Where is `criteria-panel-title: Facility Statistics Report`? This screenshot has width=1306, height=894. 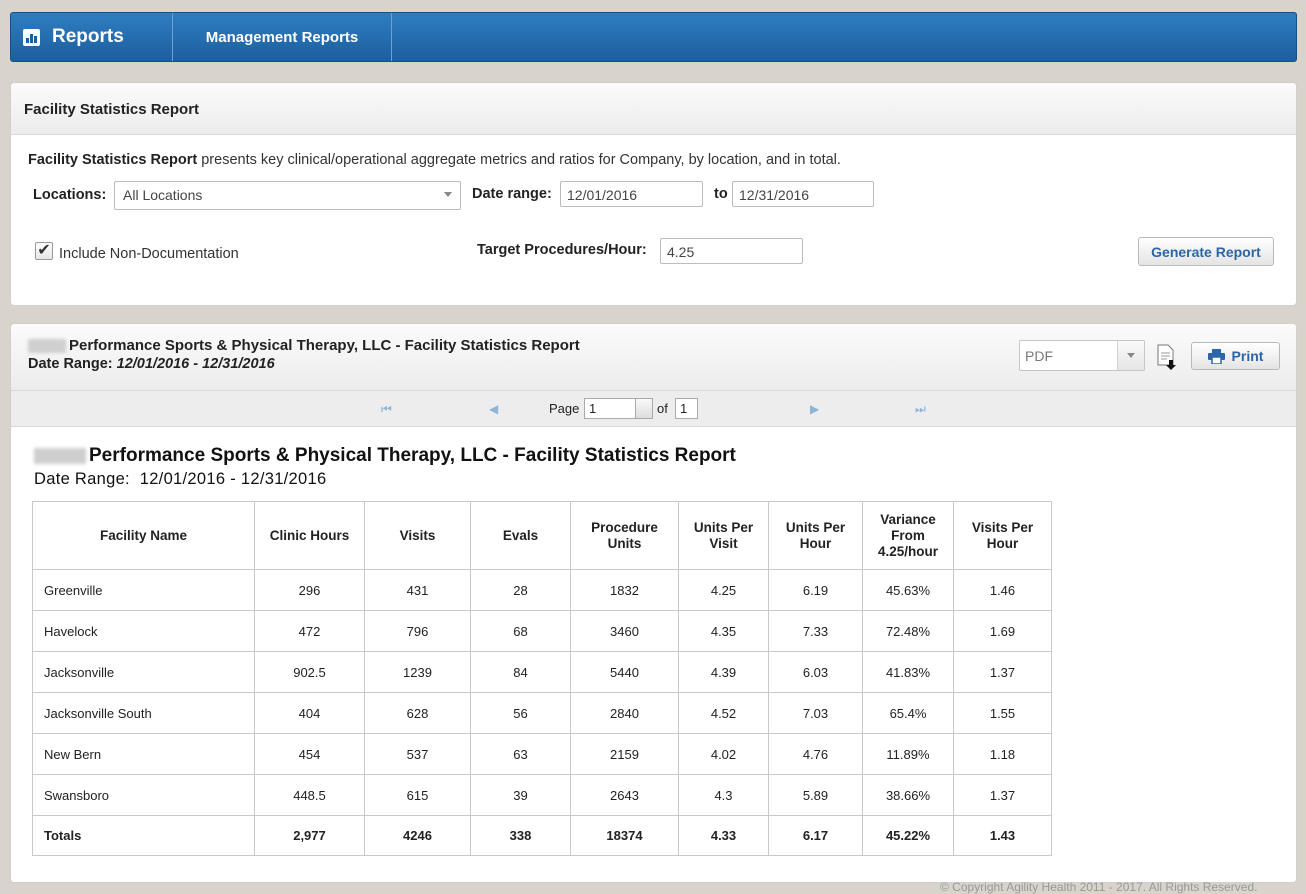 criteria-panel-title: Facility Statistics Report is located at coordinates (653, 109).